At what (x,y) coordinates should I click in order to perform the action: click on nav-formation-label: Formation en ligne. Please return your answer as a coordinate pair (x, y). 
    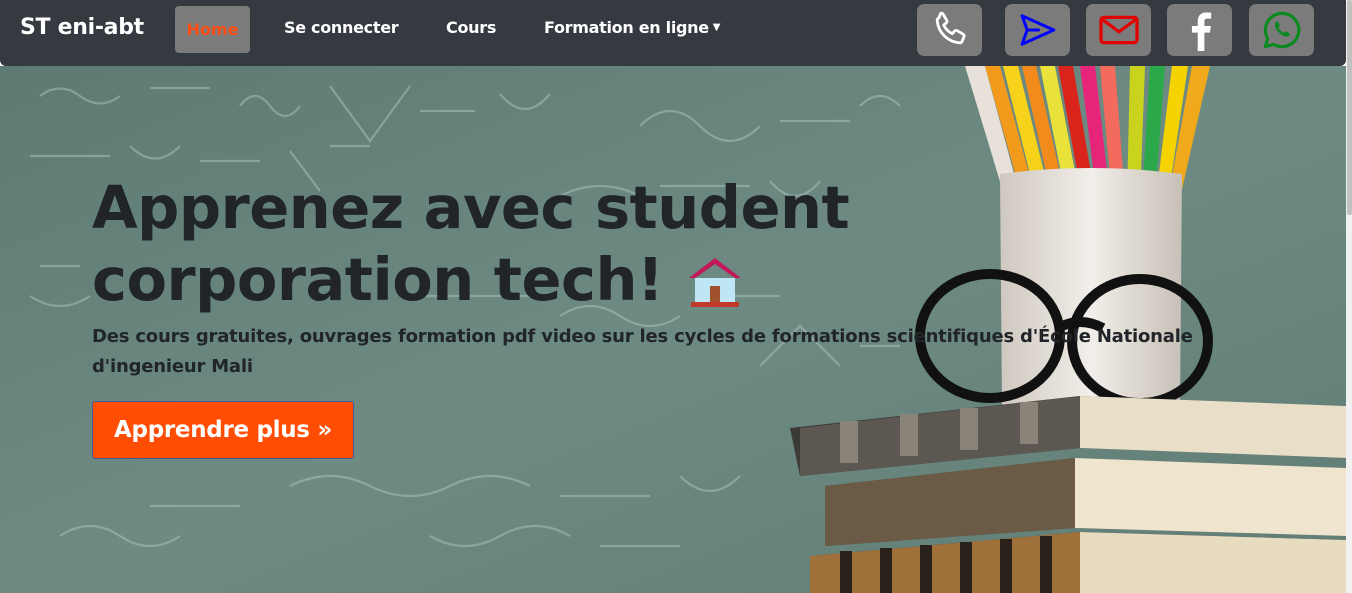
    Looking at the image, I should click on (626, 27).